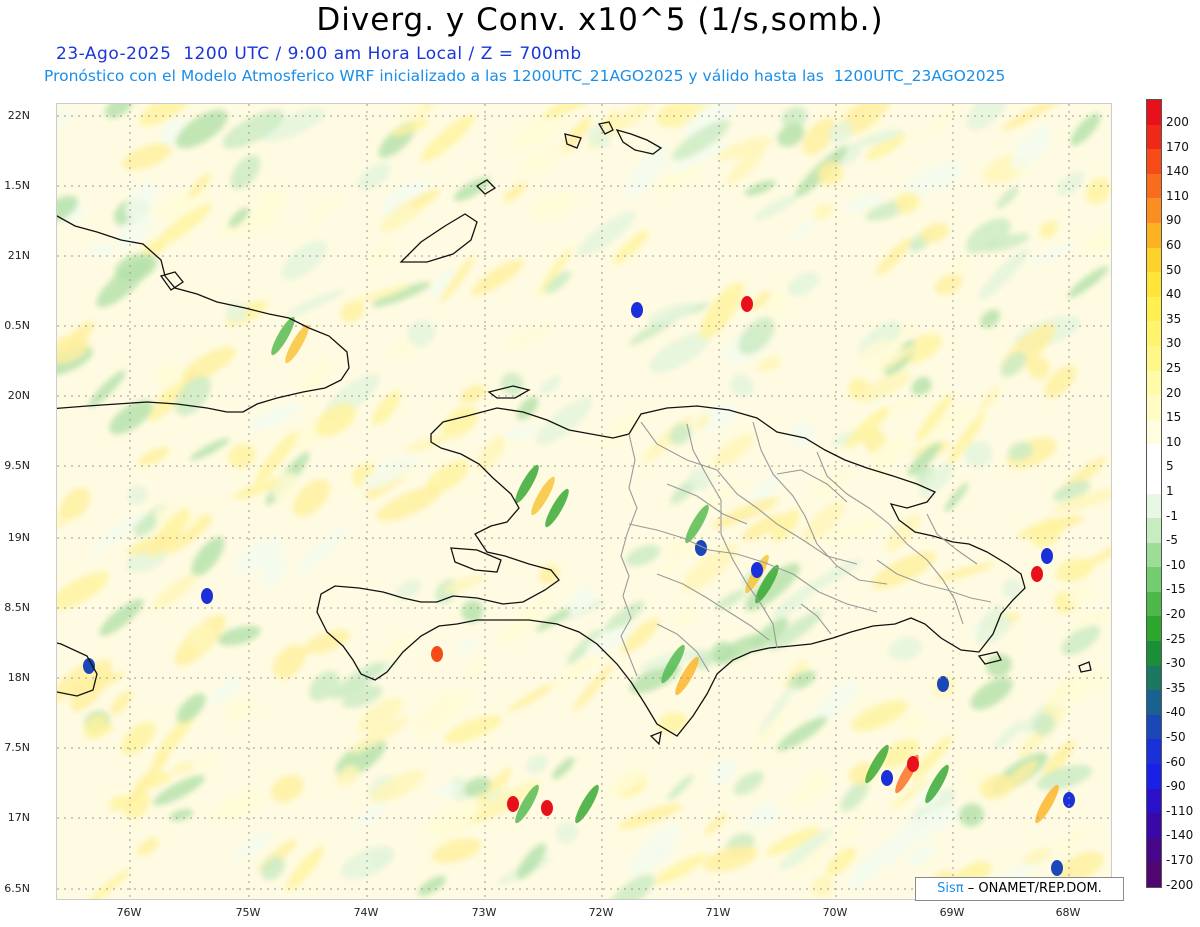  What do you see at coordinates (1177, 195) in the screenshot?
I see `colorbar-label: 110` at bounding box center [1177, 195].